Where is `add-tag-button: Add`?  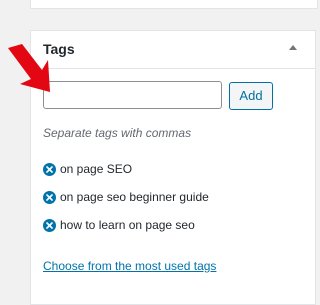
add-tag-button: Add is located at coordinates (251, 96).